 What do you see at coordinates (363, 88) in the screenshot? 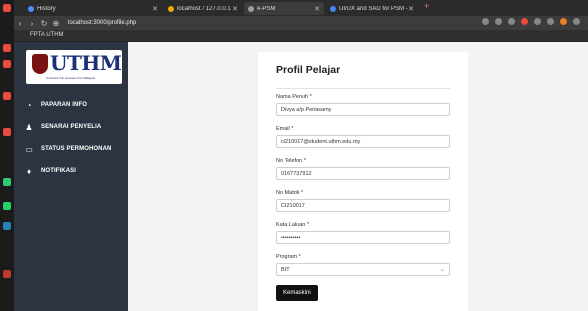
I see `divider` at bounding box center [363, 88].